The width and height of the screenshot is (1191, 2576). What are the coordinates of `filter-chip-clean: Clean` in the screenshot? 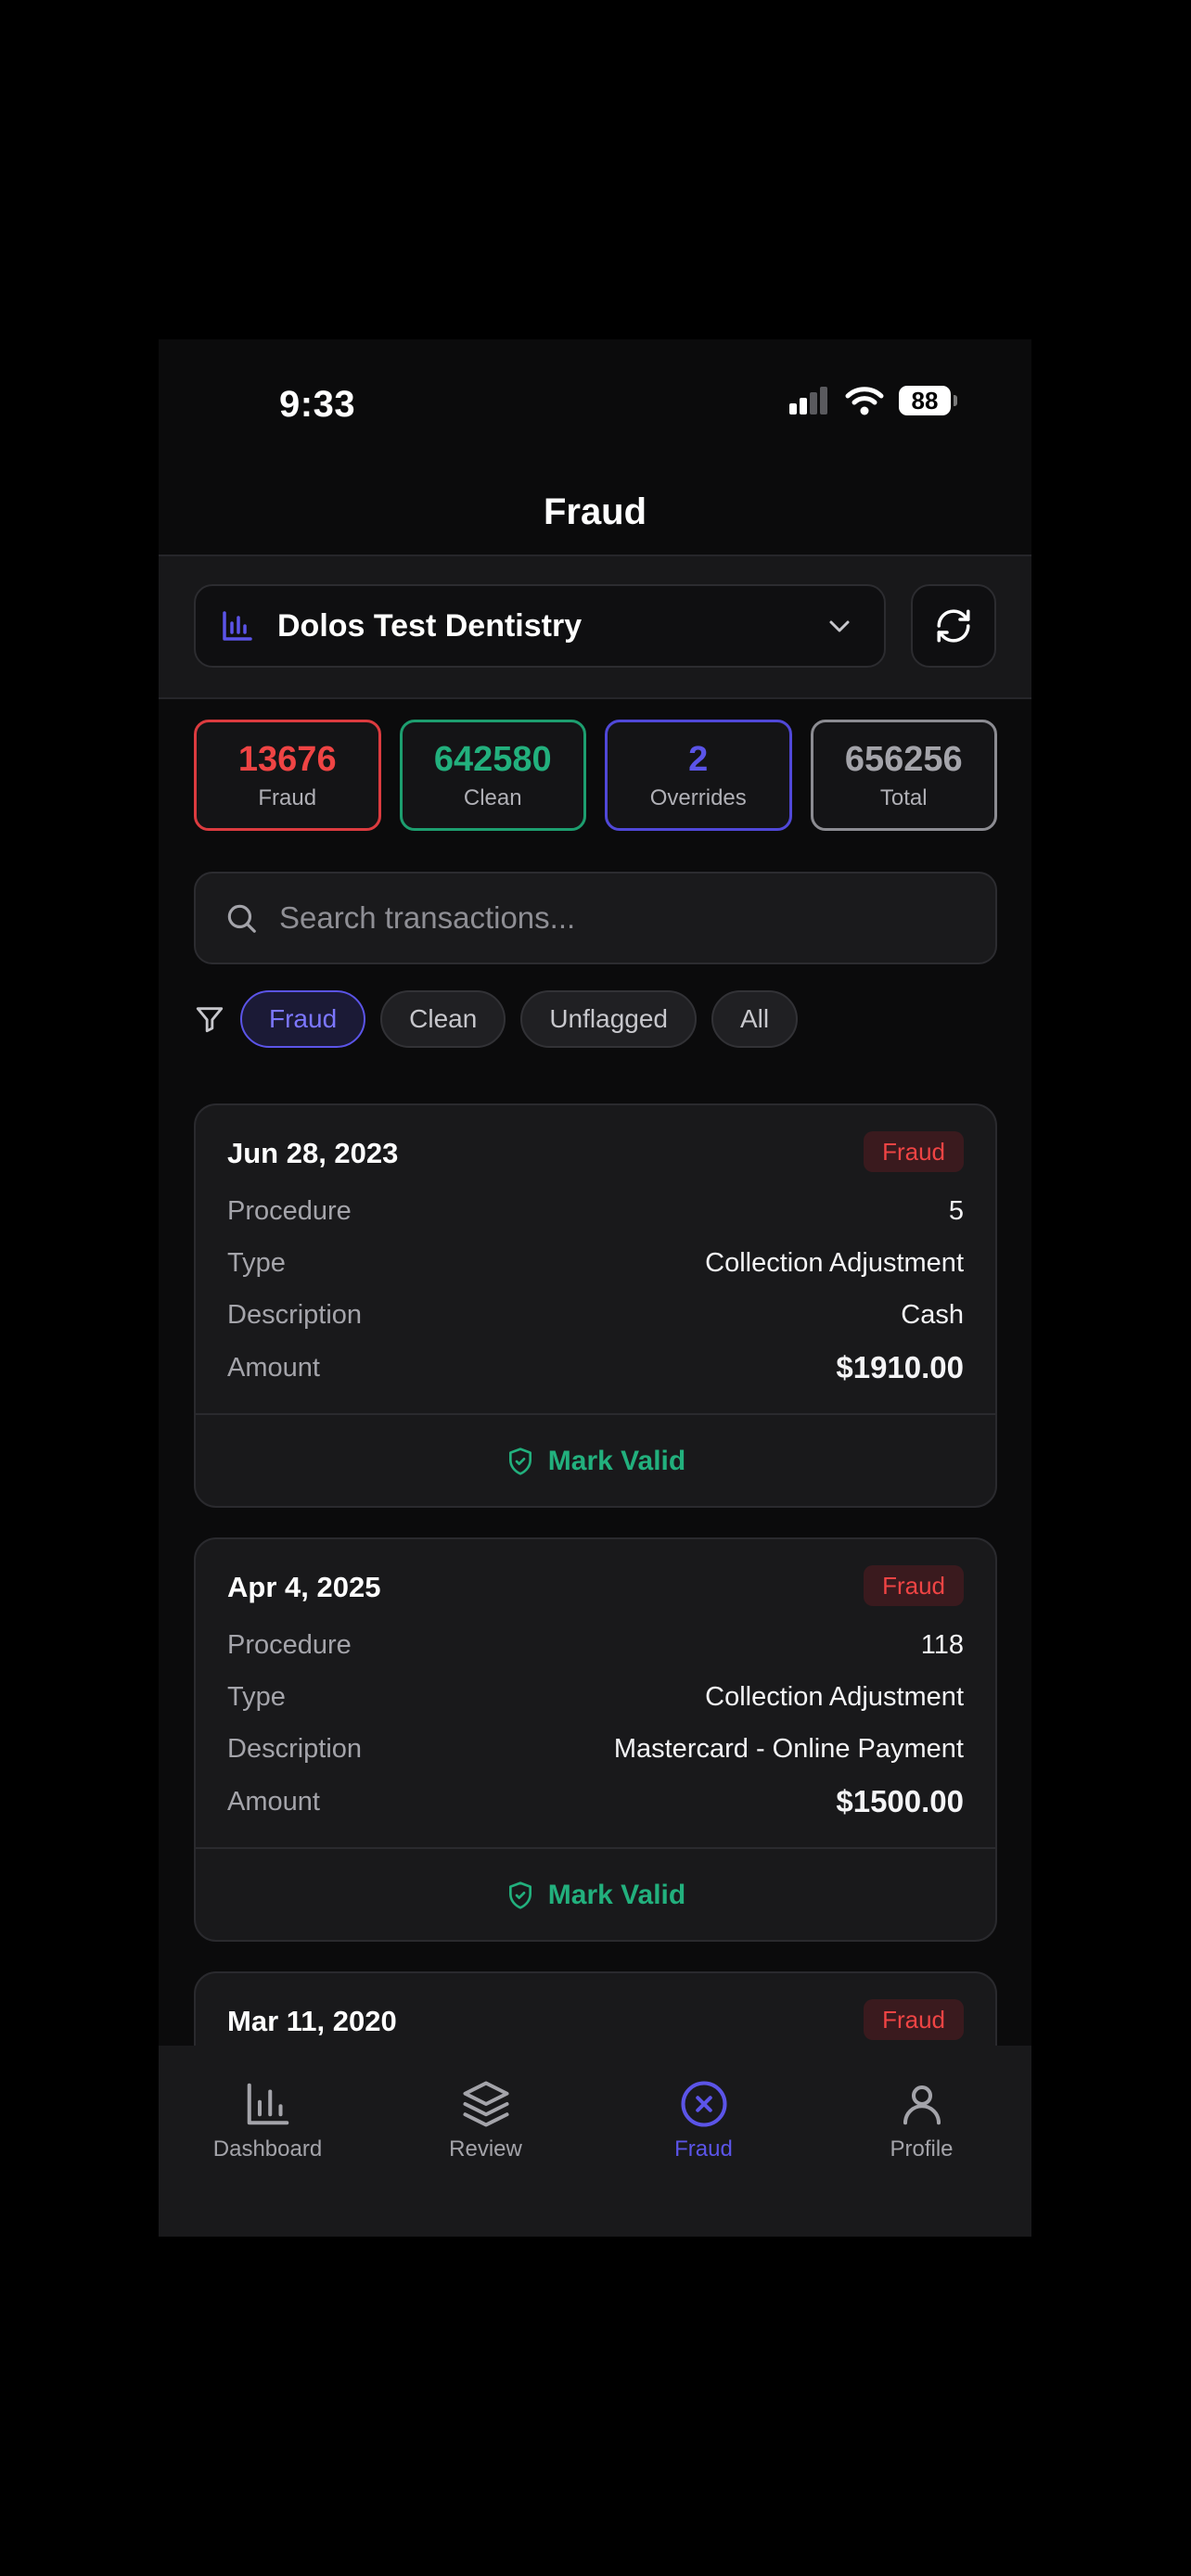 It's located at (443, 1019).